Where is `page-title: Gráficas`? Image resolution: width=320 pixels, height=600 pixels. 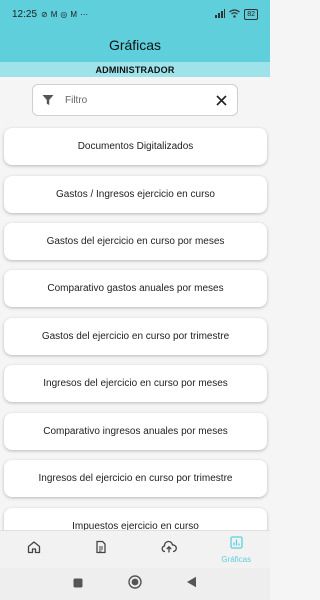 page-title: Gráficas is located at coordinates (135, 45).